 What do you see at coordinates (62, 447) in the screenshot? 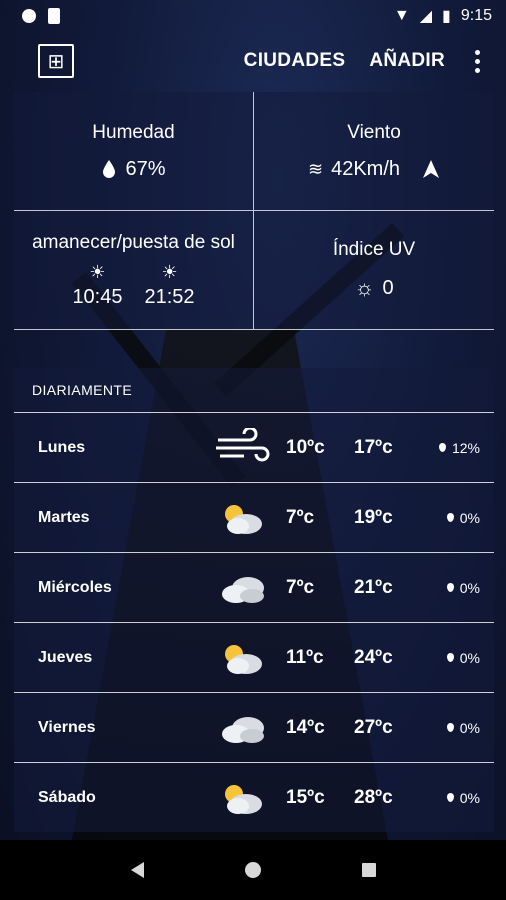
I see `forecast-day: Lunes` at bounding box center [62, 447].